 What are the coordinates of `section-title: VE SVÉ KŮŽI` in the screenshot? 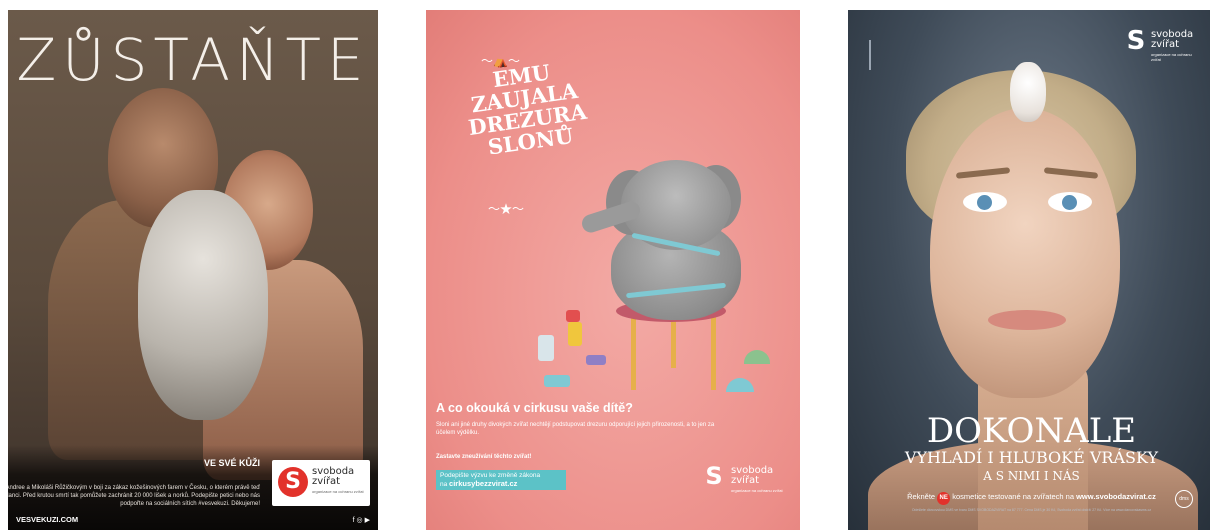 It's located at (231, 463).